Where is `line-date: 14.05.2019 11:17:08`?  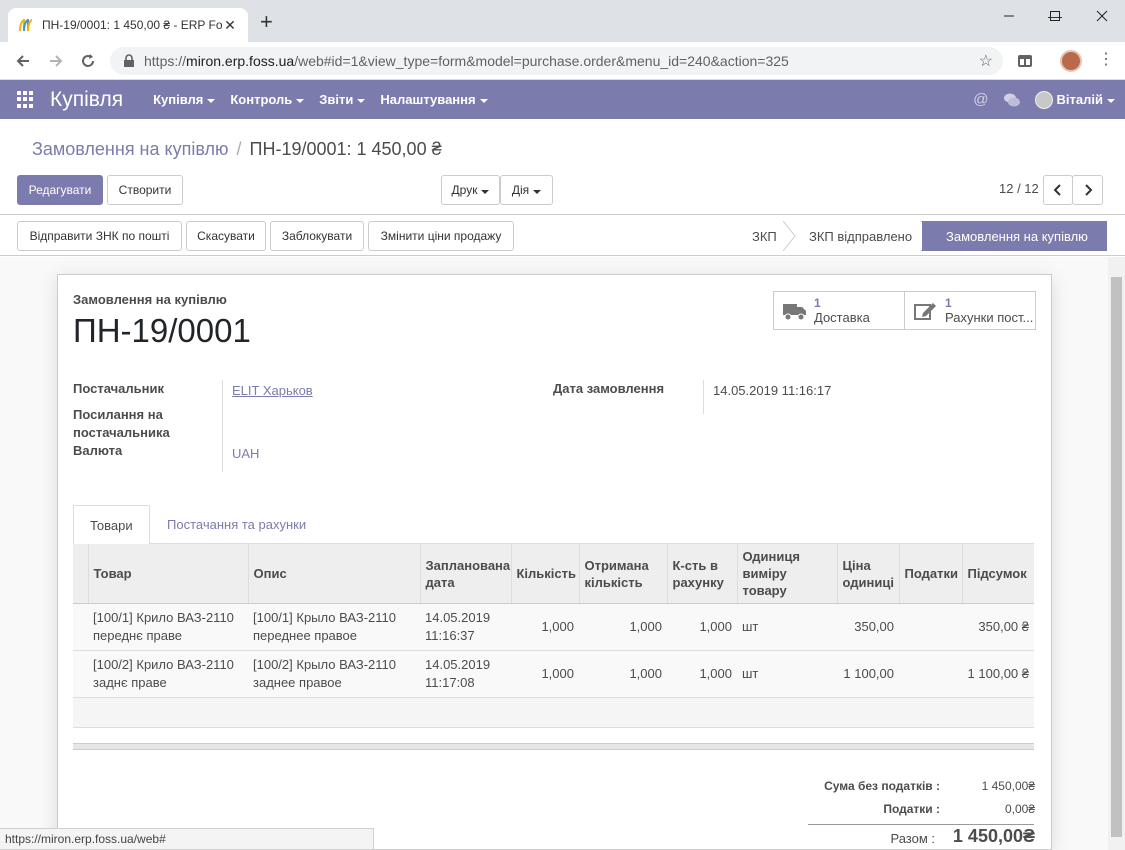 line-date: 14.05.2019 11:17:08 is located at coordinates (465, 674).